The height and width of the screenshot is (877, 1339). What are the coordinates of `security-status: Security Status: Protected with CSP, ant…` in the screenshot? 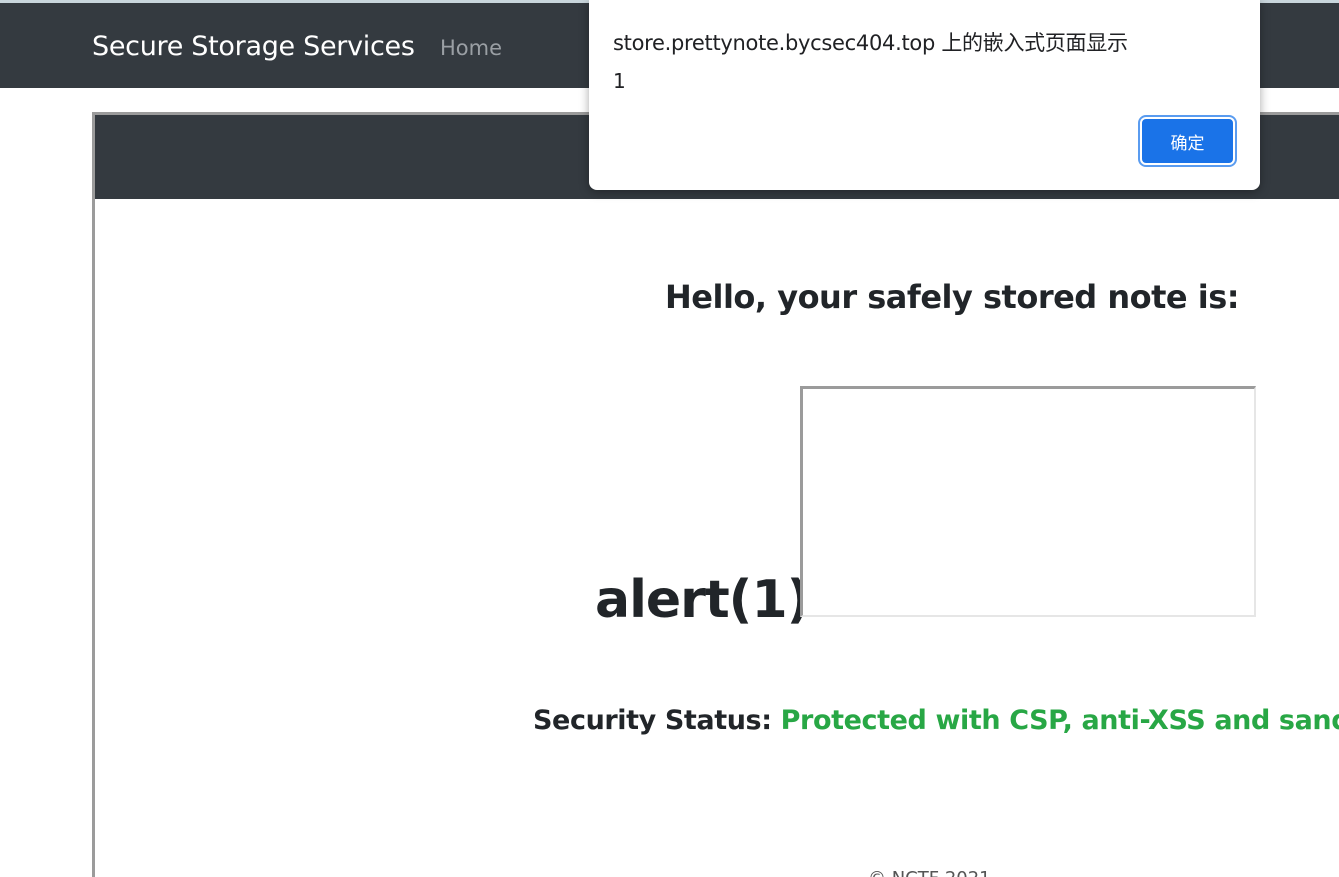 It's located at (936, 720).